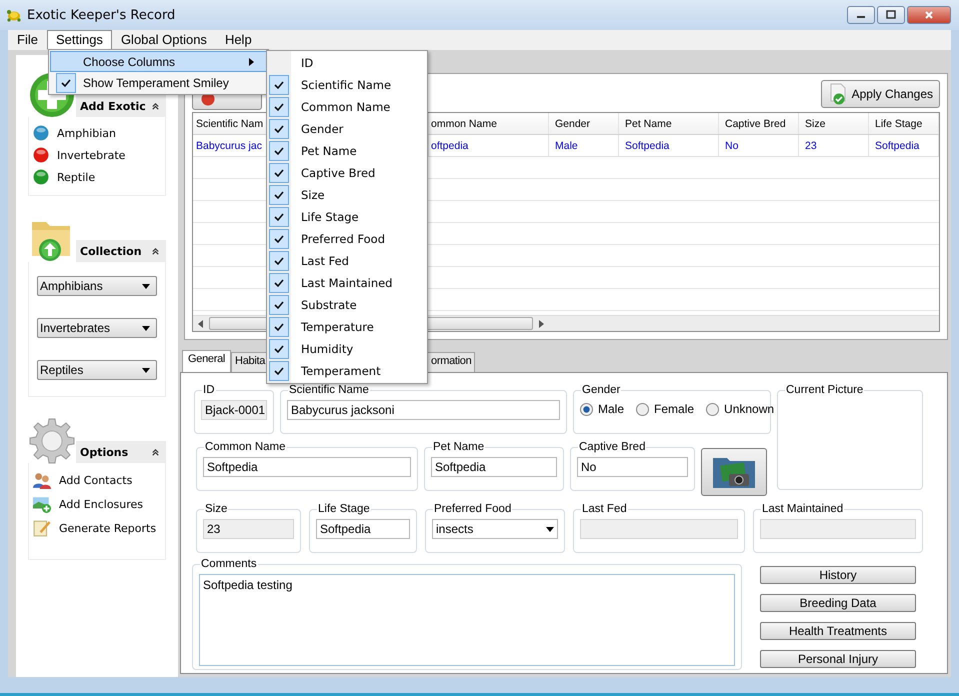 This screenshot has width=959, height=696. I want to click on field-label: Common Name, so click(245, 447).